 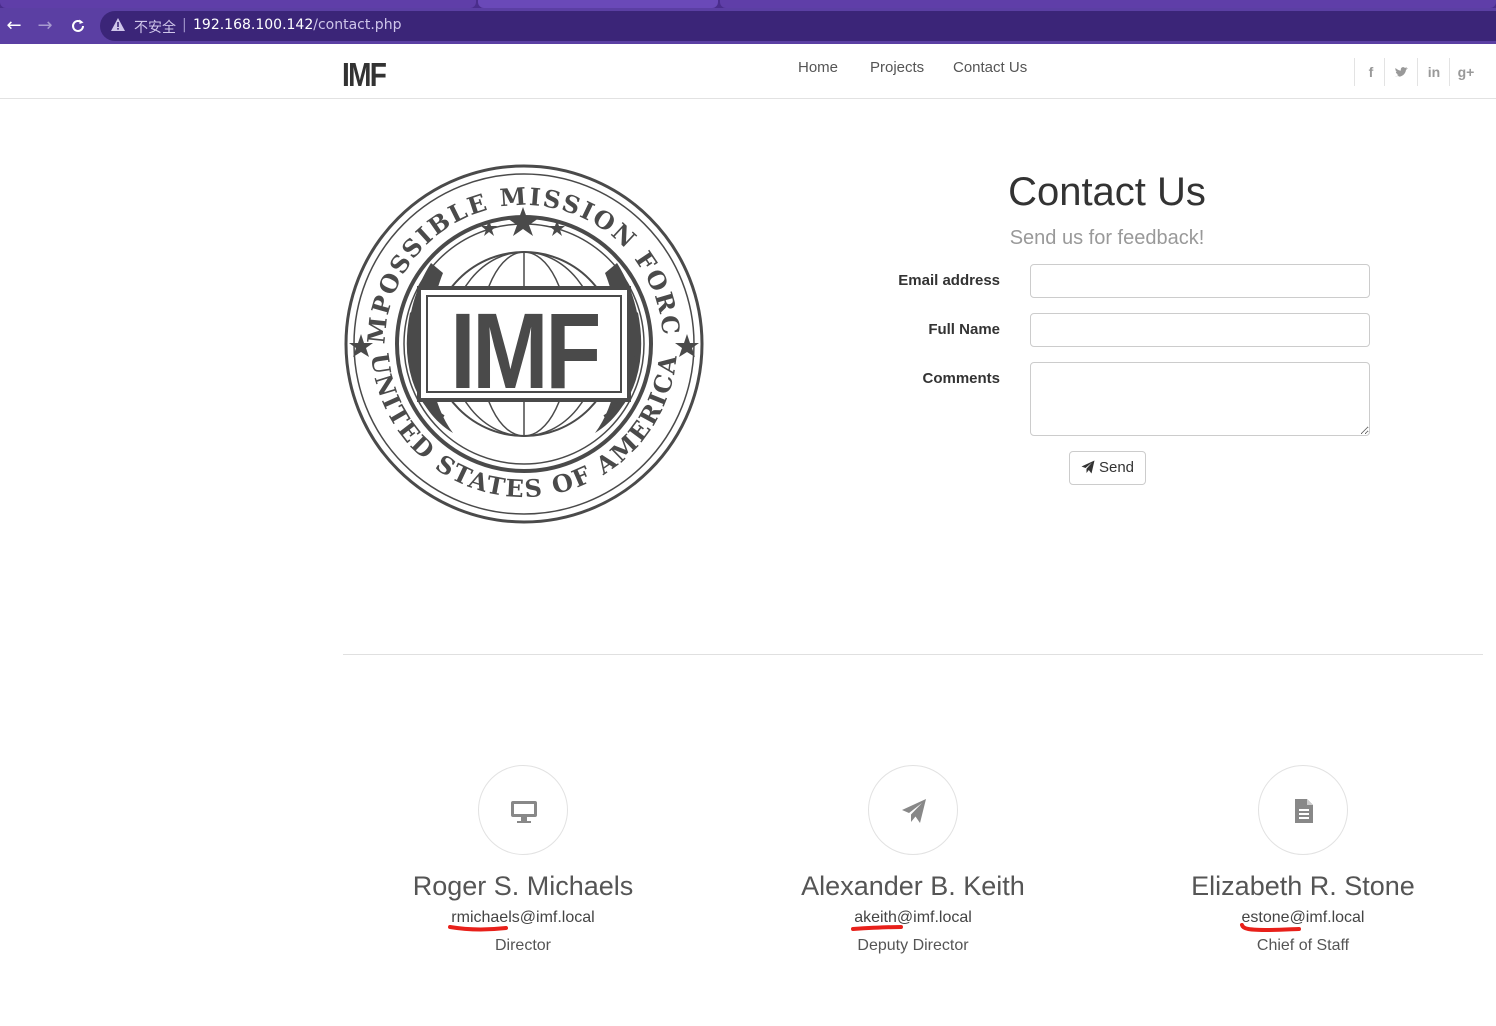 I want to click on member-email: estone@imf.local, so click(x=1301, y=921).